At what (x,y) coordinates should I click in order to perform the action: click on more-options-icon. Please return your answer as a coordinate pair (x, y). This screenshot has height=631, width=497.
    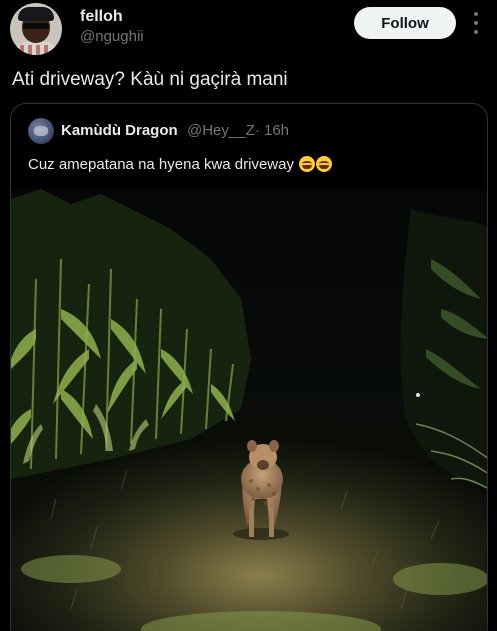
    Looking at the image, I should click on (476, 23).